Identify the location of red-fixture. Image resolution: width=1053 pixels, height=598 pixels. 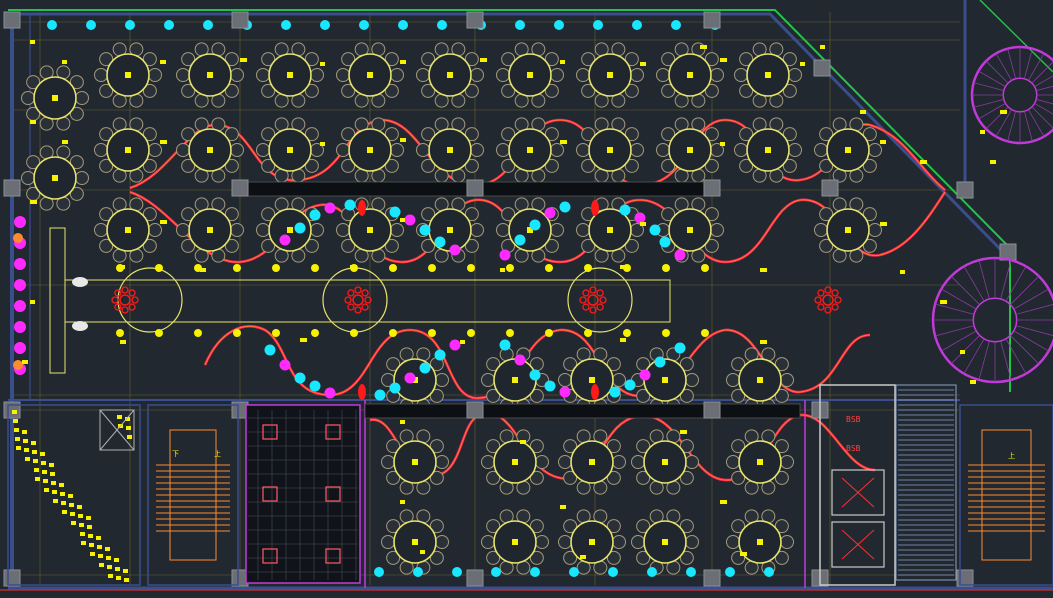
(362, 208).